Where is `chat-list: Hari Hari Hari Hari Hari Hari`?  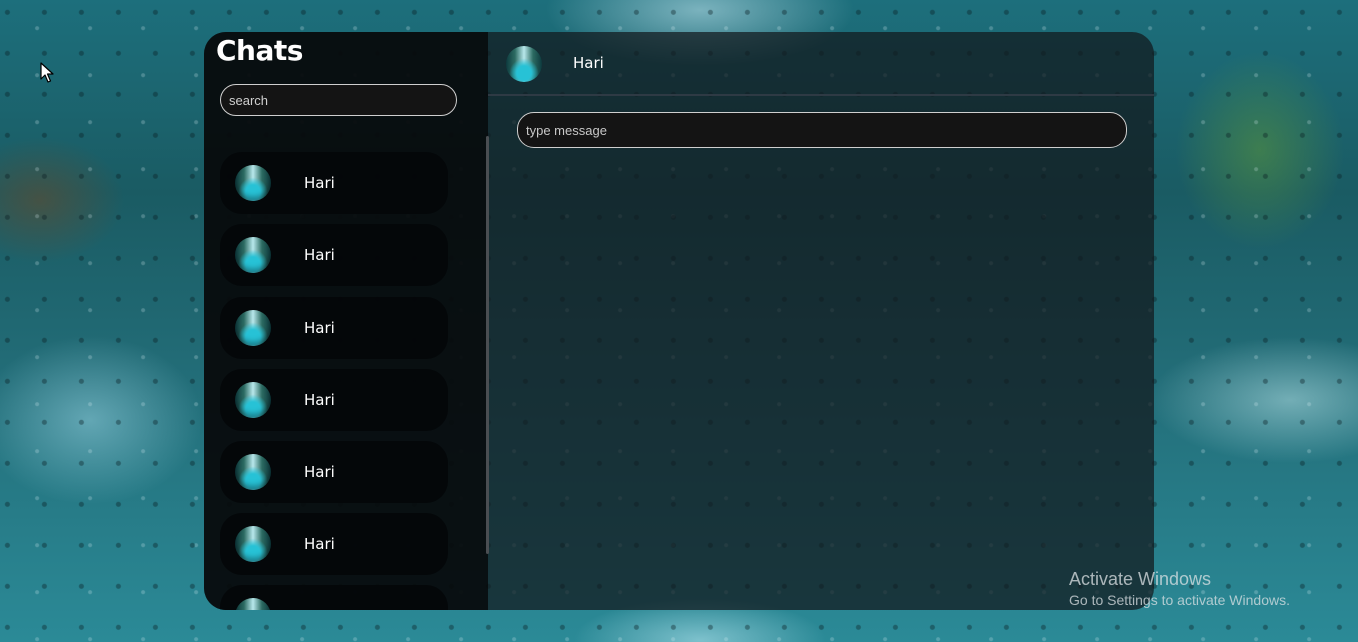 chat-list: Hari Hari Hari Hari Hari Hari is located at coordinates (335, 381).